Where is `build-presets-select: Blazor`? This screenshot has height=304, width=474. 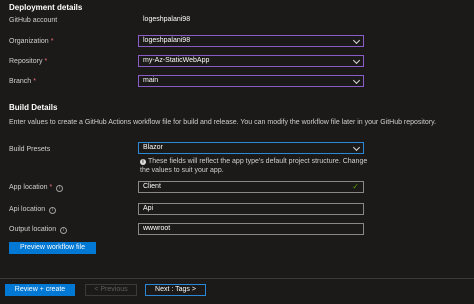
build-presets-select: Blazor is located at coordinates (251, 148).